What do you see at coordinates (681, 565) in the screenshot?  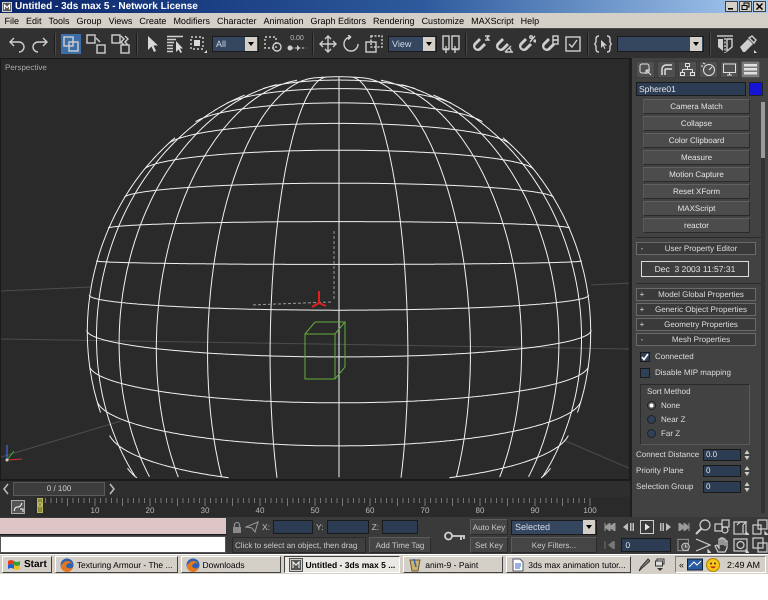 I see `tray-expand-button: «` at bounding box center [681, 565].